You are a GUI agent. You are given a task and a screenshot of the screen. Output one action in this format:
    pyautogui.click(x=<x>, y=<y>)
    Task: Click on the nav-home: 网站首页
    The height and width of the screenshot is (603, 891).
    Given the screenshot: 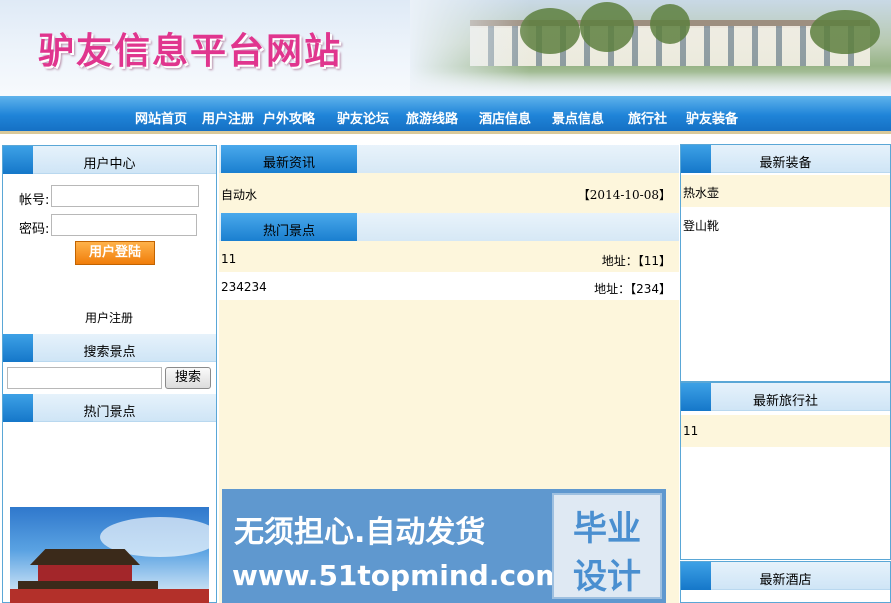 What is the action you would take?
    pyautogui.click(x=161, y=117)
    